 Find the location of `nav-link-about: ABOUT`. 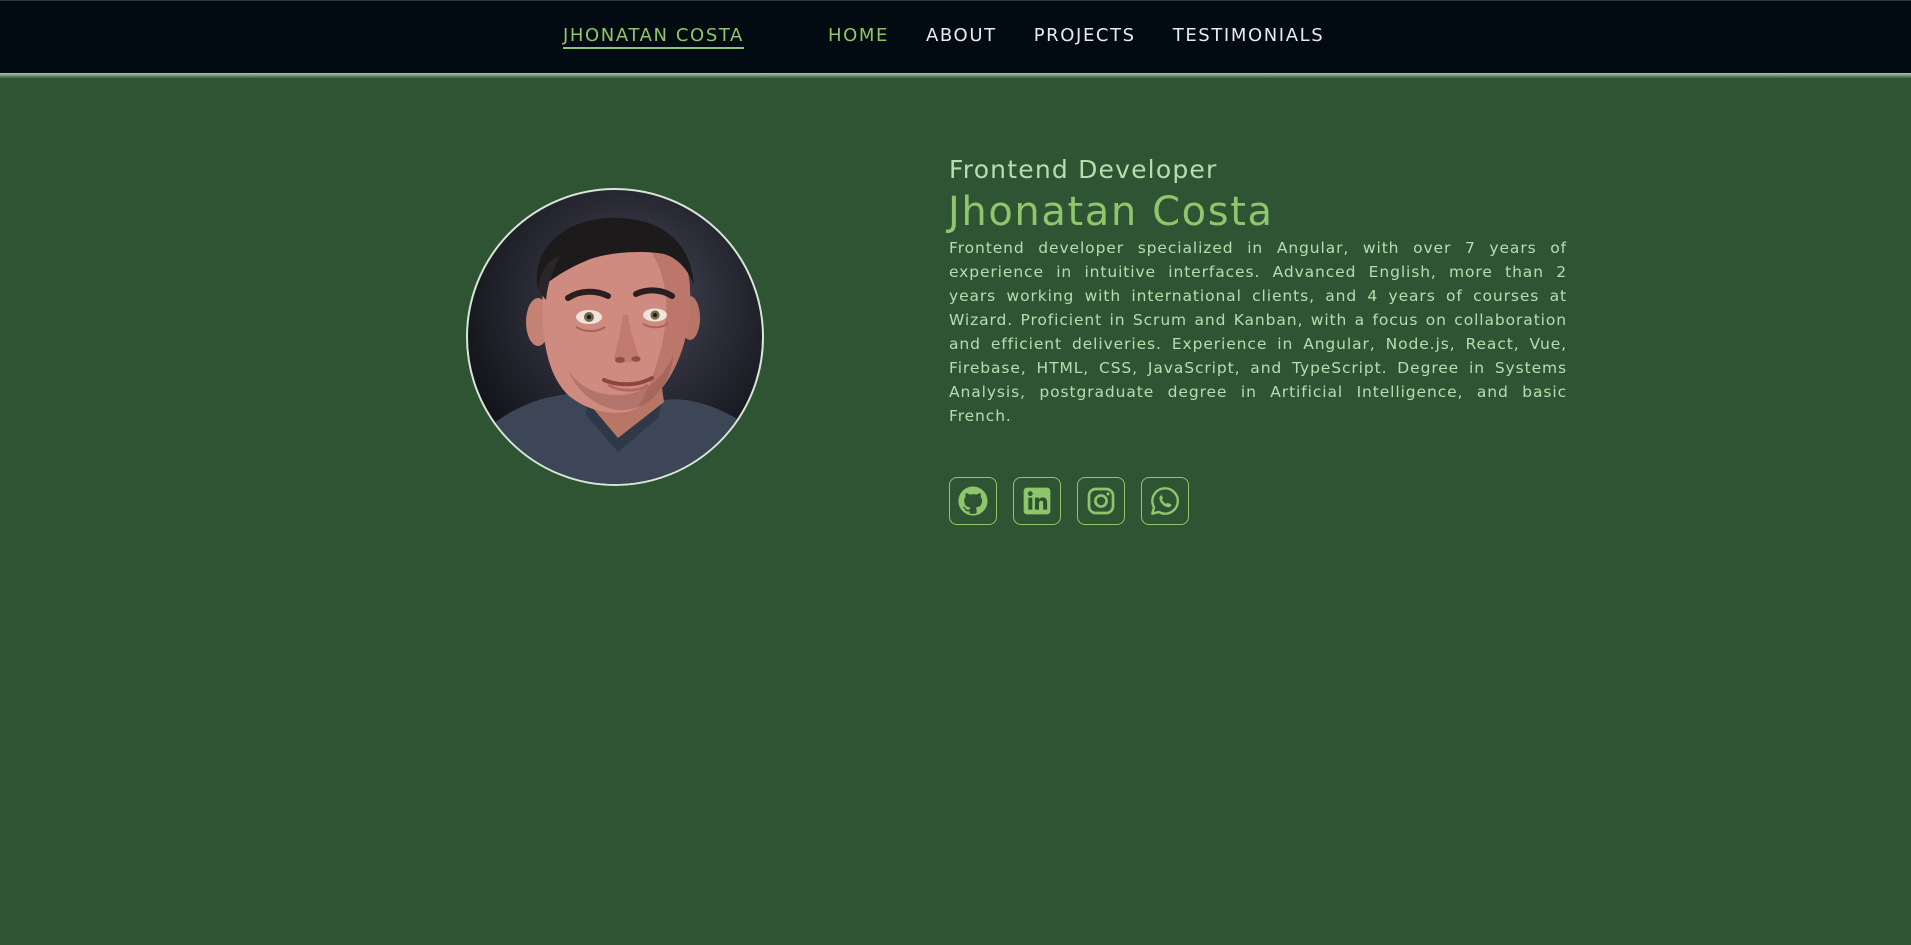

nav-link-about: ABOUT is located at coordinates (961, 36).